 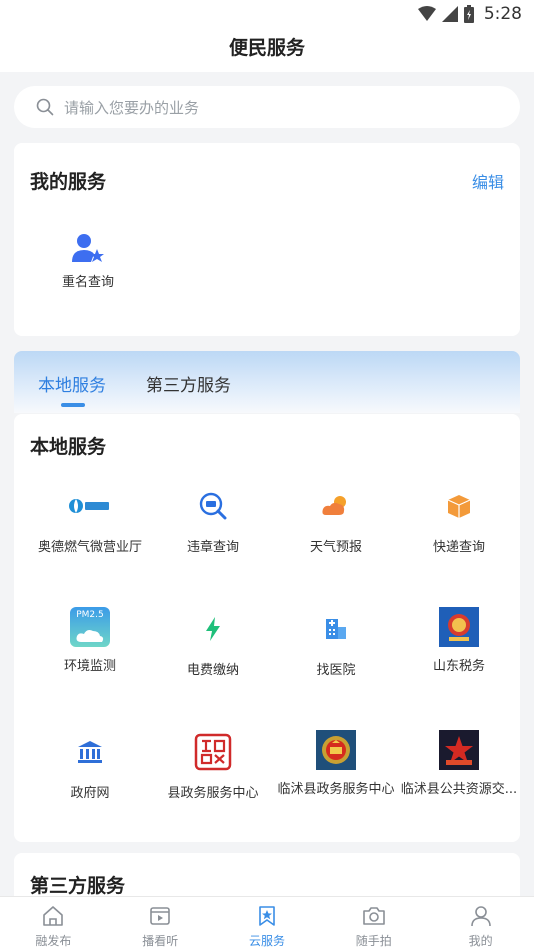 What do you see at coordinates (90, 752) in the screenshot?
I see `government-building-icon` at bounding box center [90, 752].